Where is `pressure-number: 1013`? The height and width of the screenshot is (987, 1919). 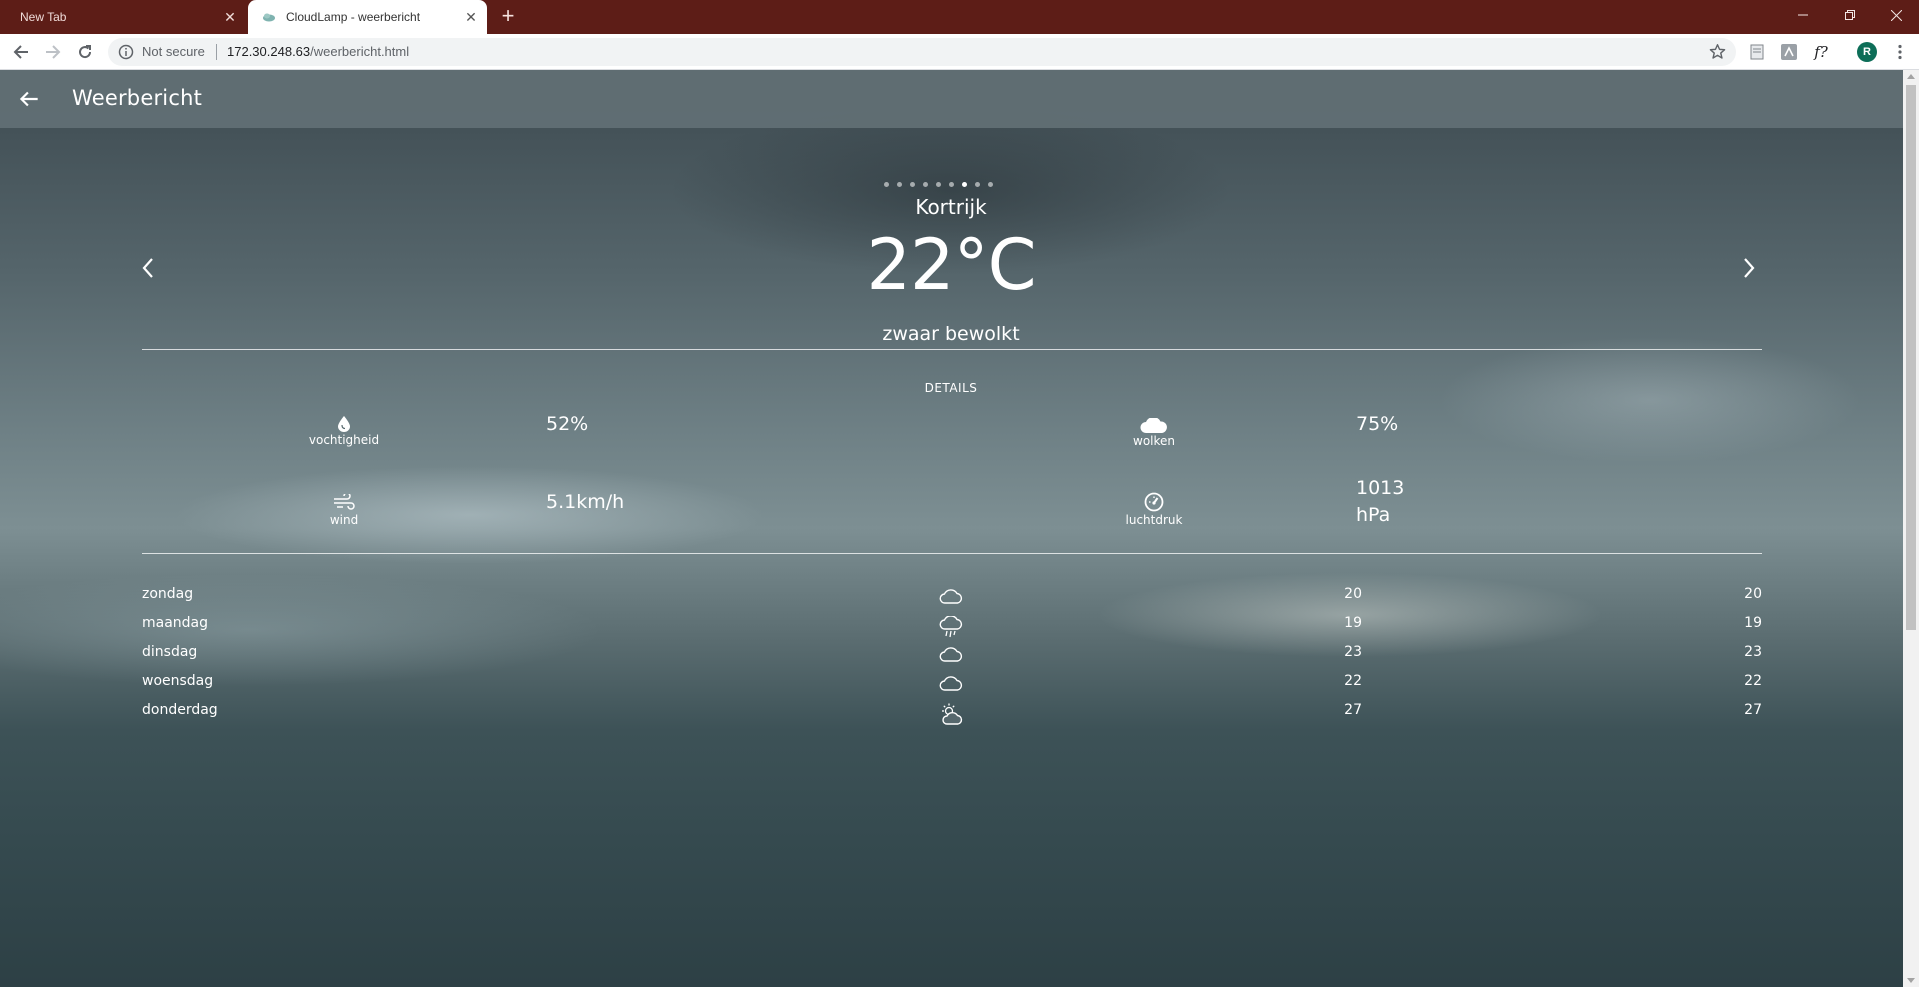
pressure-number: 1013 is located at coordinates (1380, 488).